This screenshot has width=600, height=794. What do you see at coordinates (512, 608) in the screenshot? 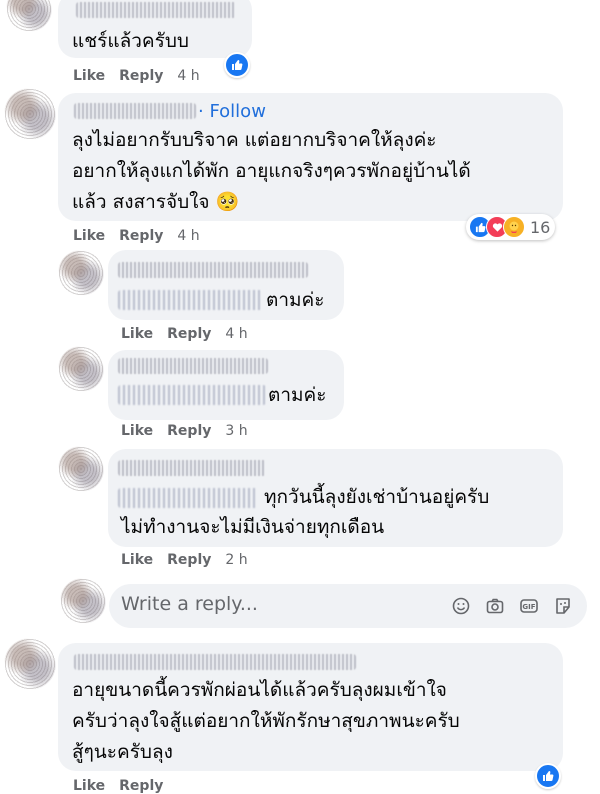
I see `reply-toolbar: GIF` at bounding box center [512, 608].